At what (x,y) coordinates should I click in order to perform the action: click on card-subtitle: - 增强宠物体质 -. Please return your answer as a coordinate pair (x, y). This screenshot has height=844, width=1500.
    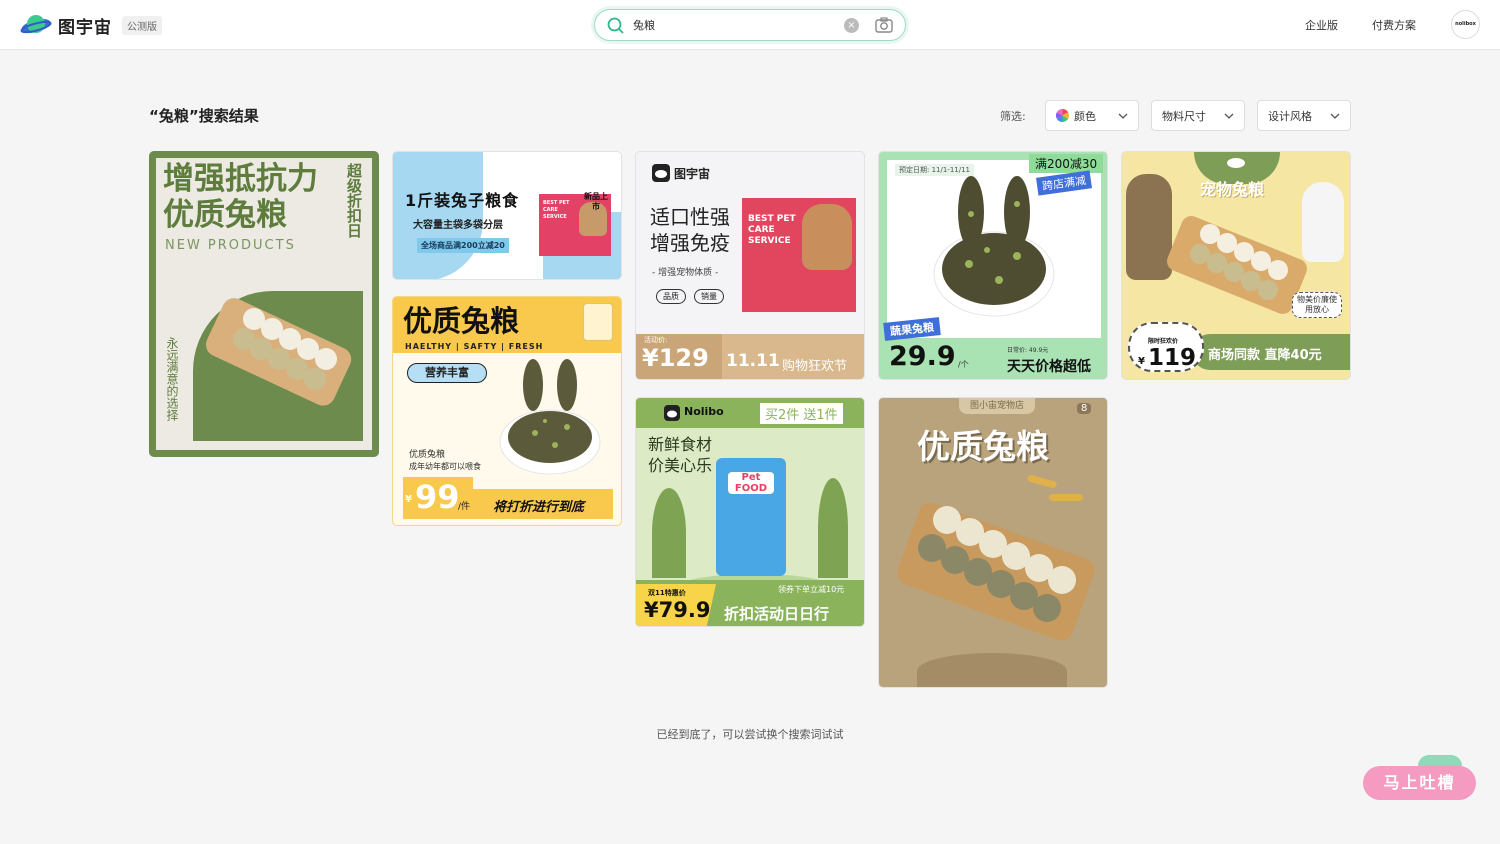
    Looking at the image, I should click on (685, 273).